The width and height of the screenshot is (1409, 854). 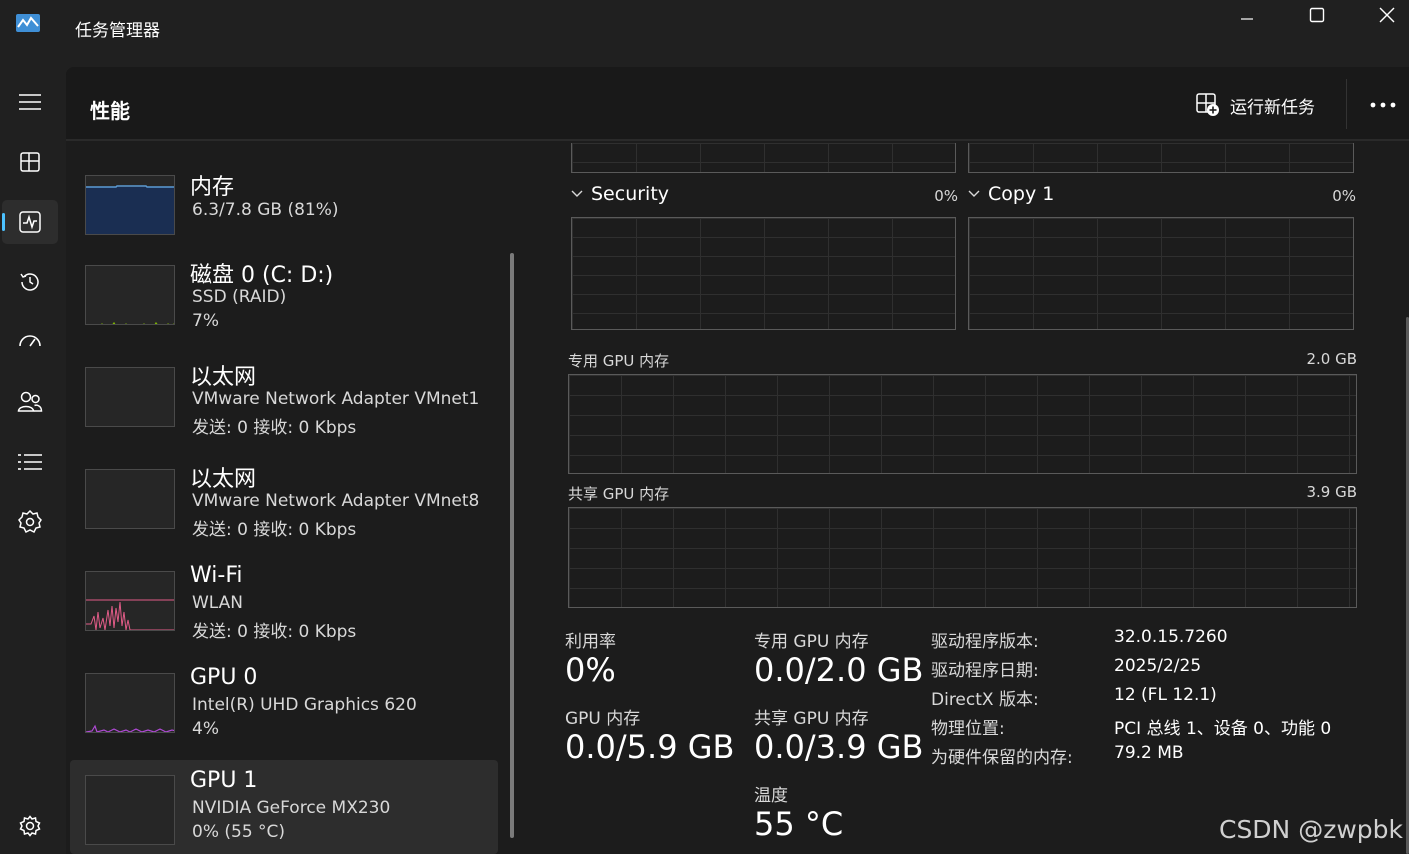 I want to click on performance-icon, so click(x=30, y=222).